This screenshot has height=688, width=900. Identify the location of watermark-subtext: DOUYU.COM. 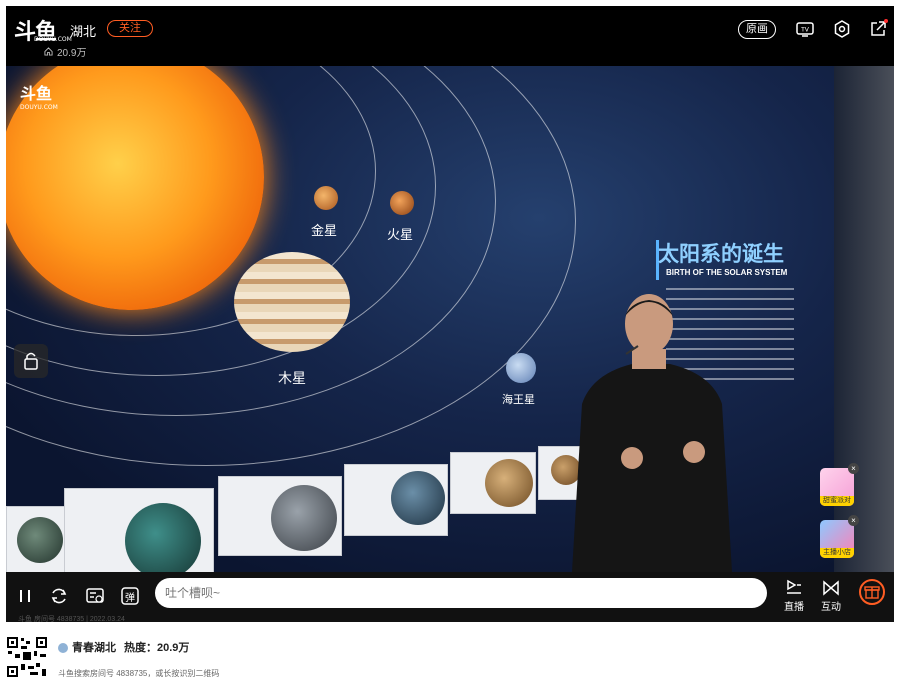
(39, 107).